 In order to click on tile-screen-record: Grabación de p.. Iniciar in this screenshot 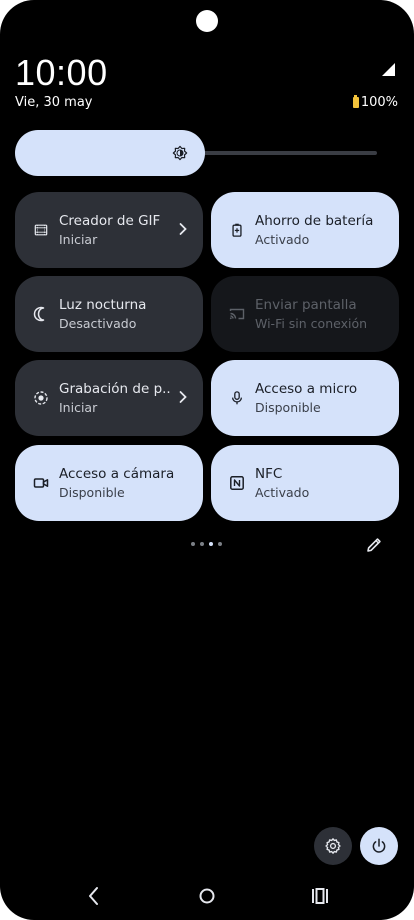, I will do `click(109, 398)`.